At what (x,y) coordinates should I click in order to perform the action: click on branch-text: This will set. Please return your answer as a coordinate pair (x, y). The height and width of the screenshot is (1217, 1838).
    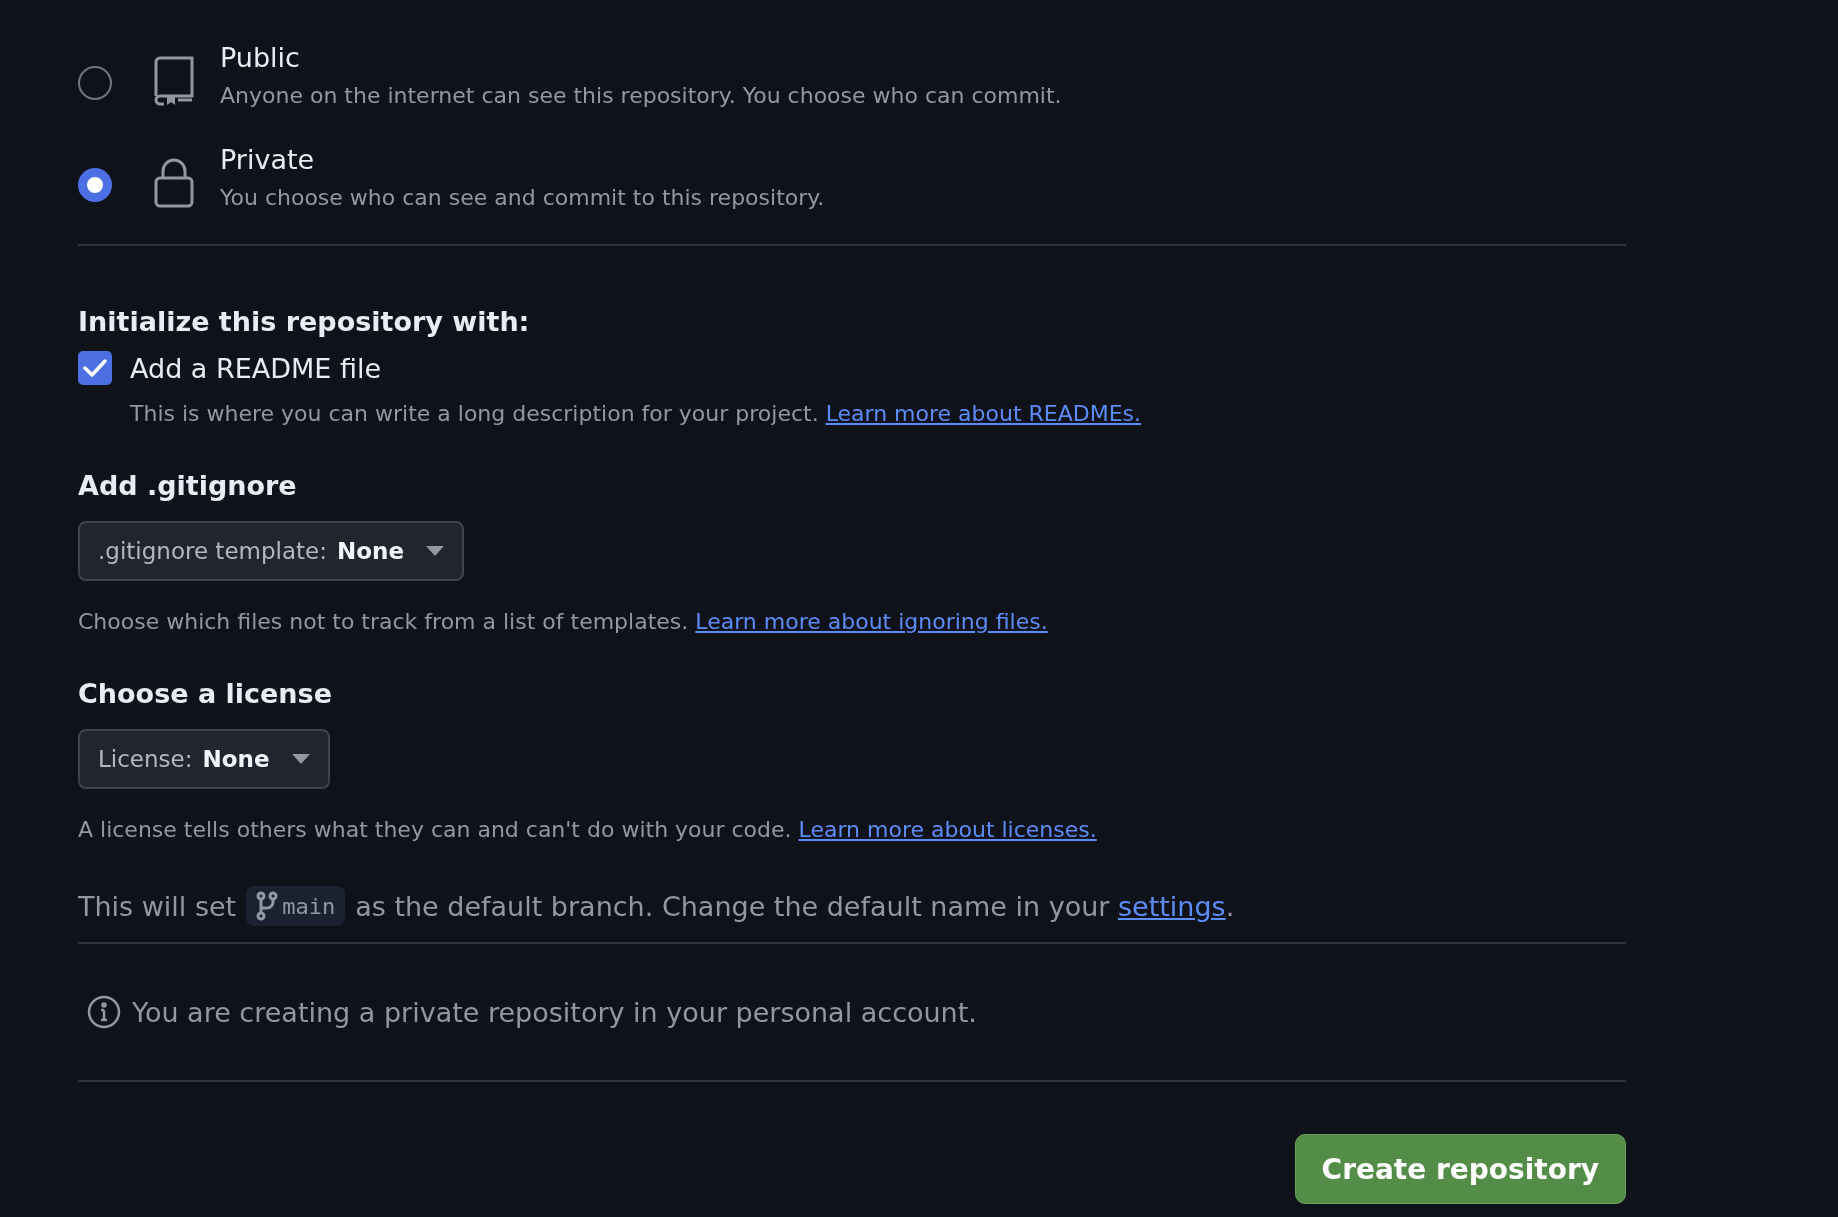
    Looking at the image, I should click on (157, 906).